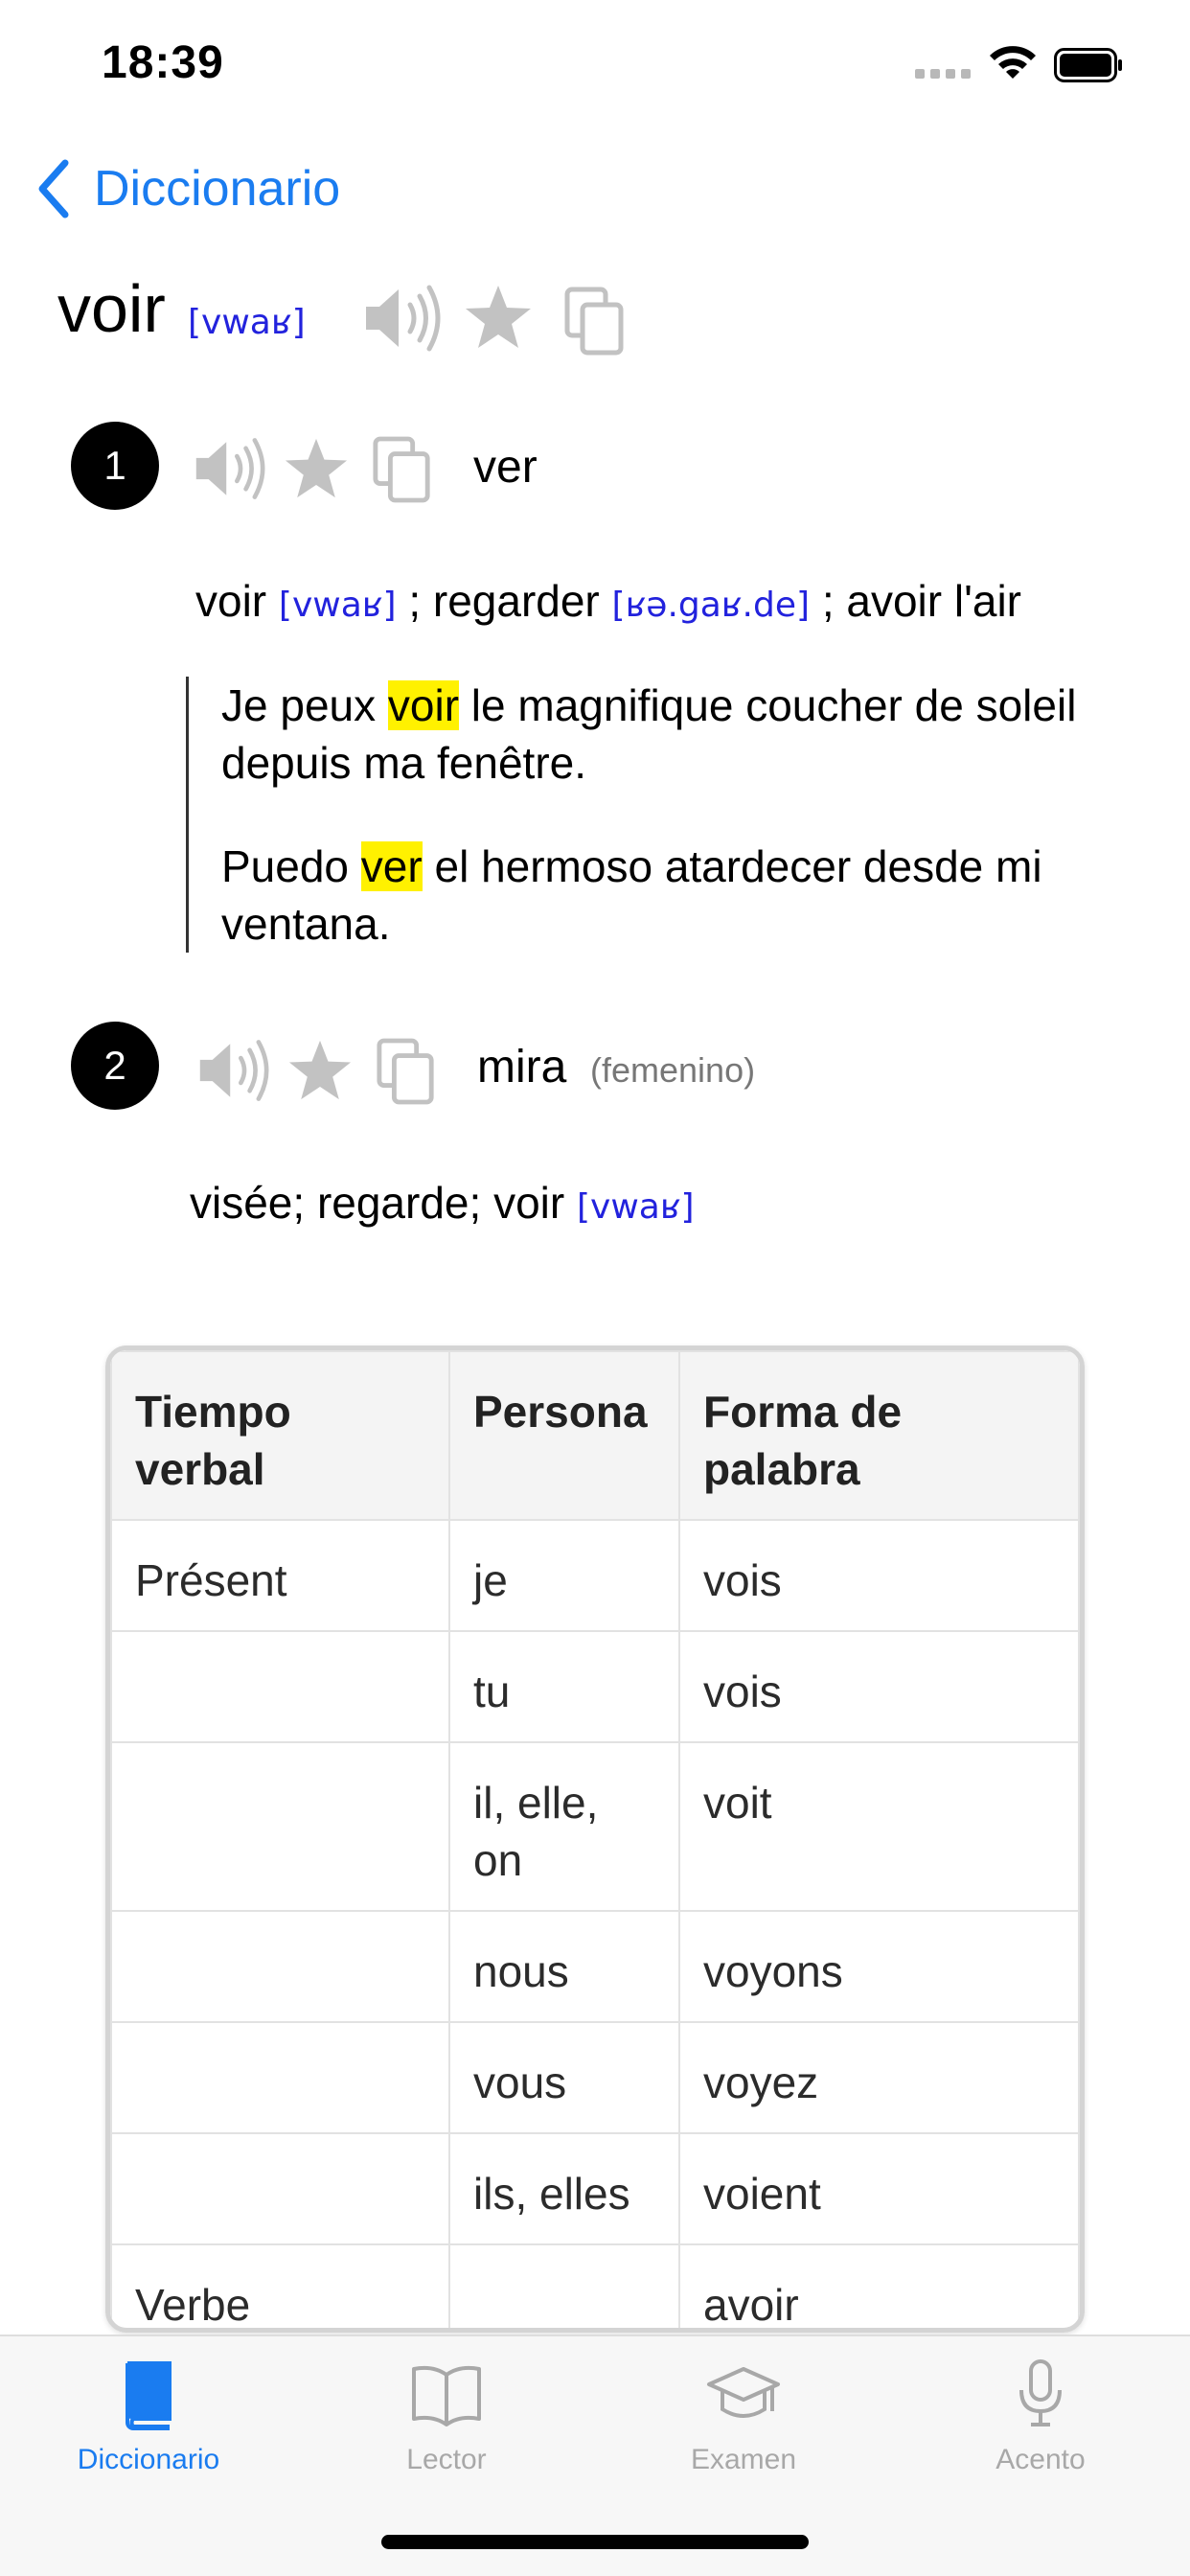 This screenshot has width=1190, height=2576. Describe the element at coordinates (934, 601) in the screenshot. I see `synonym-word: avoir l'air` at that location.